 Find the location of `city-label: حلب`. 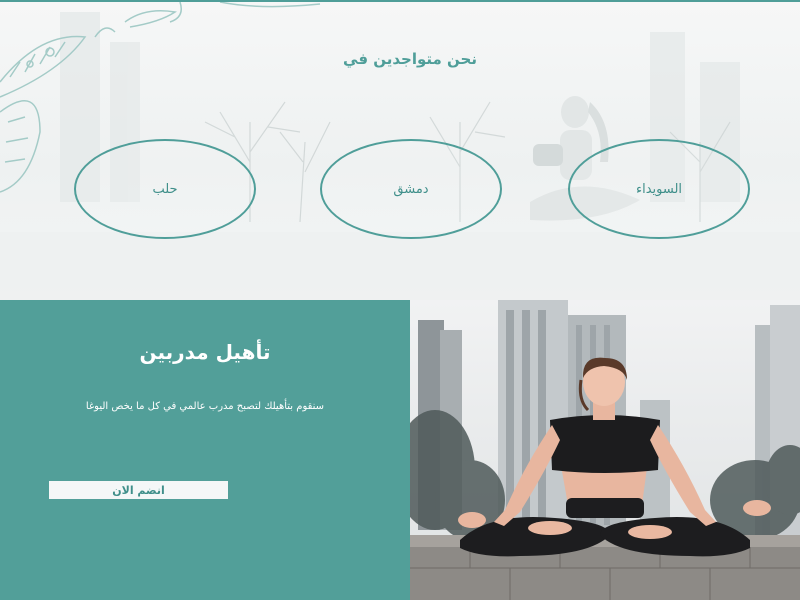

city-label: حلب is located at coordinates (165, 189).